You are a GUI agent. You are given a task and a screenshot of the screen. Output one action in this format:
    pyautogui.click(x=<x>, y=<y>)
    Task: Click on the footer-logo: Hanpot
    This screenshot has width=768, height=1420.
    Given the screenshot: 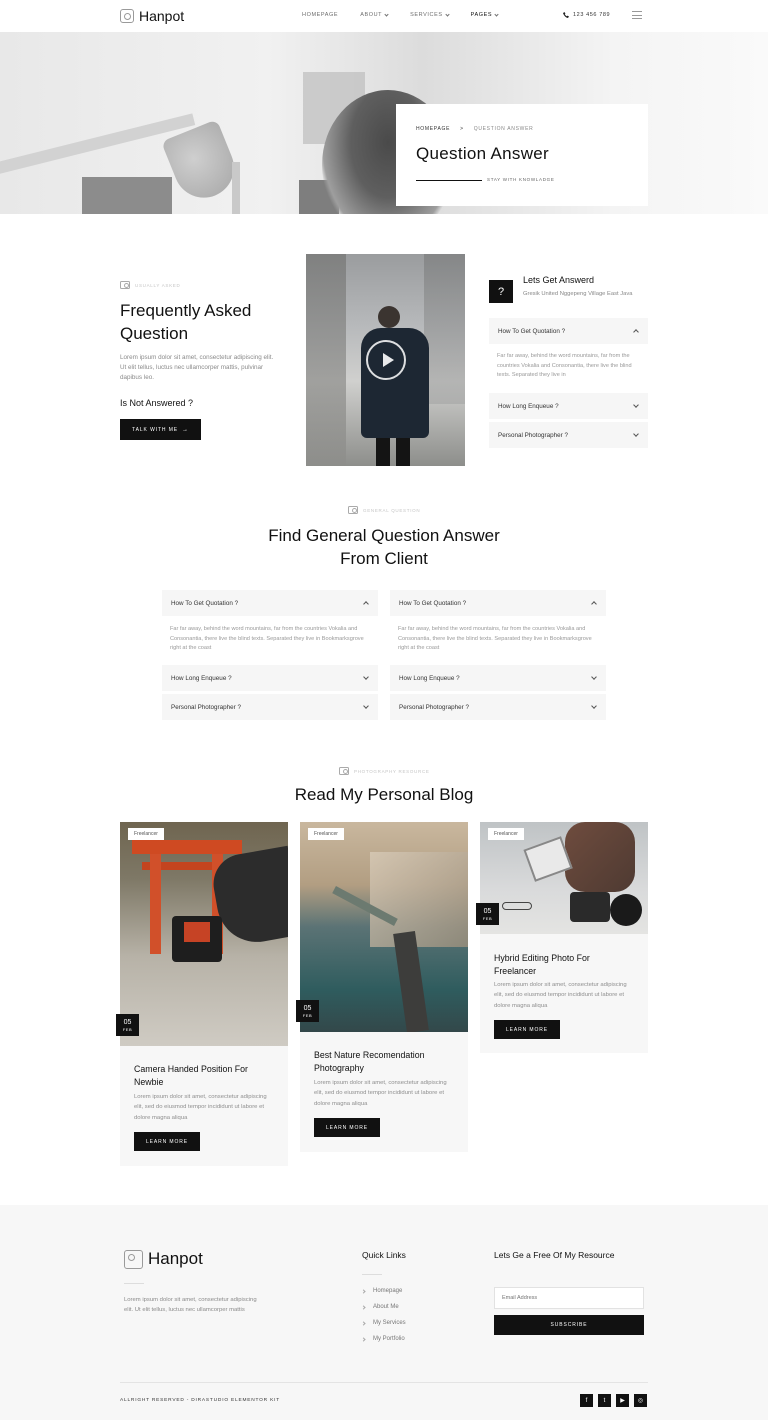 What is the action you would take?
    pyautogui.click(x=163, y=1259)
    